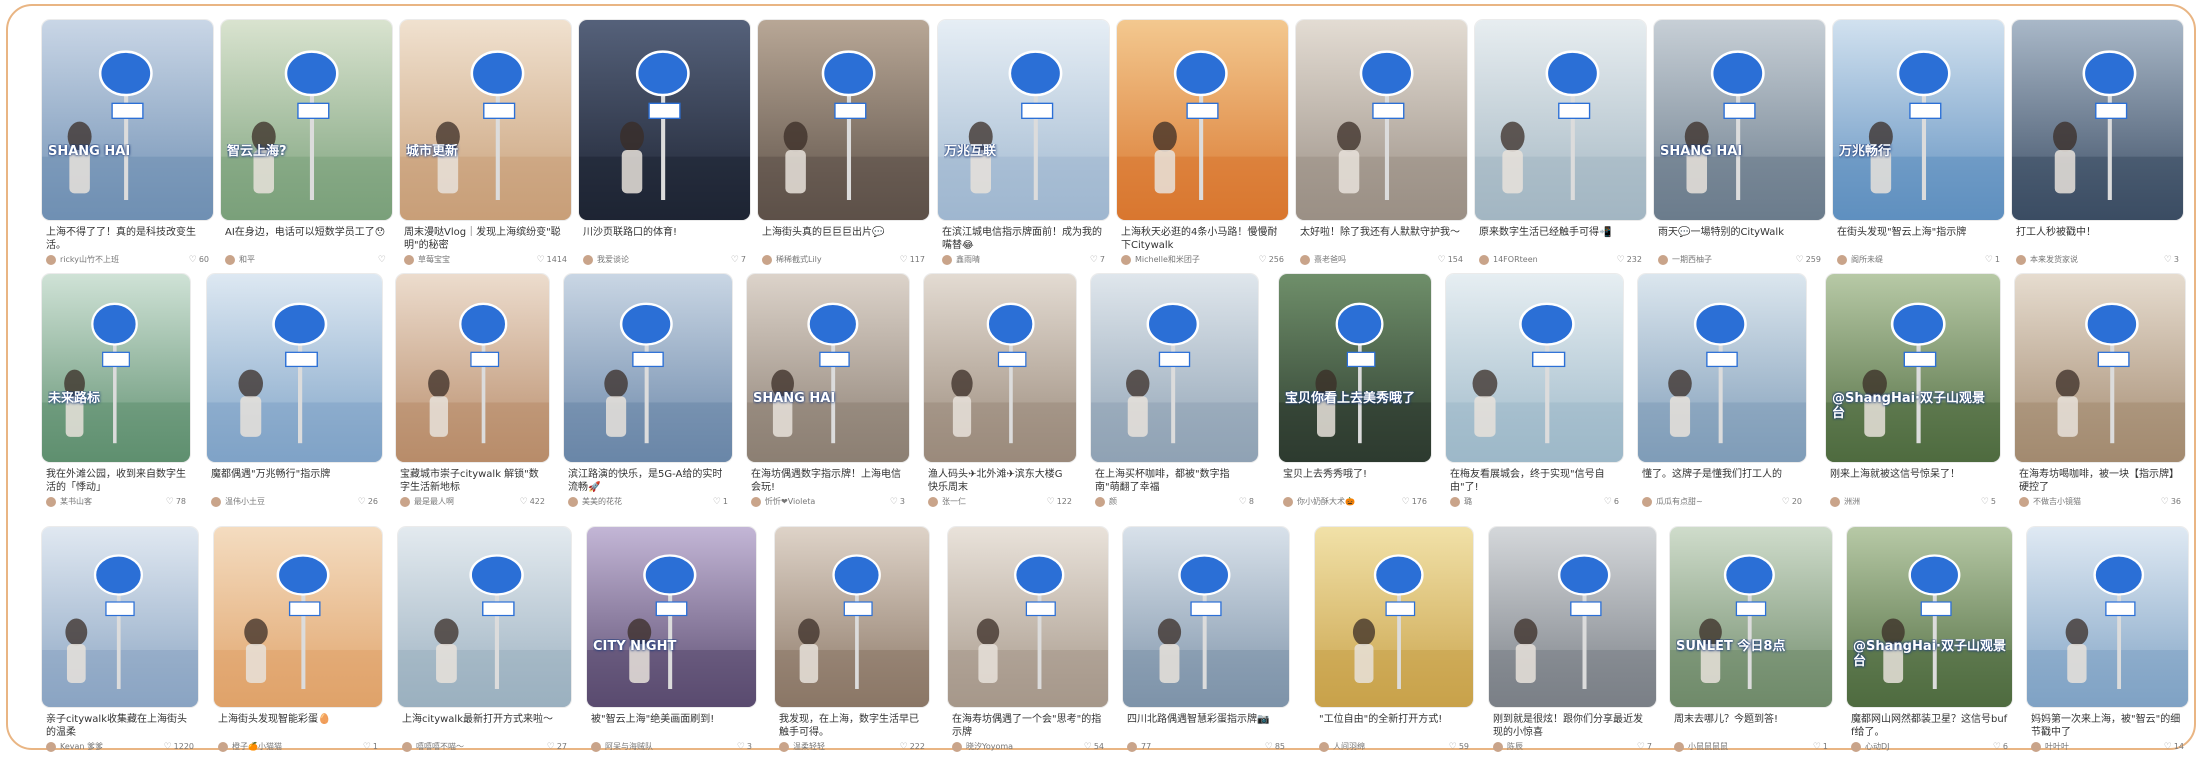 The width and height of the screenshot is (2206, 757). I want to click on note-card: 太好啦！除了我还有人默默守护我～ 熹老爸吗 ♡ 154, so click(1381, 145).